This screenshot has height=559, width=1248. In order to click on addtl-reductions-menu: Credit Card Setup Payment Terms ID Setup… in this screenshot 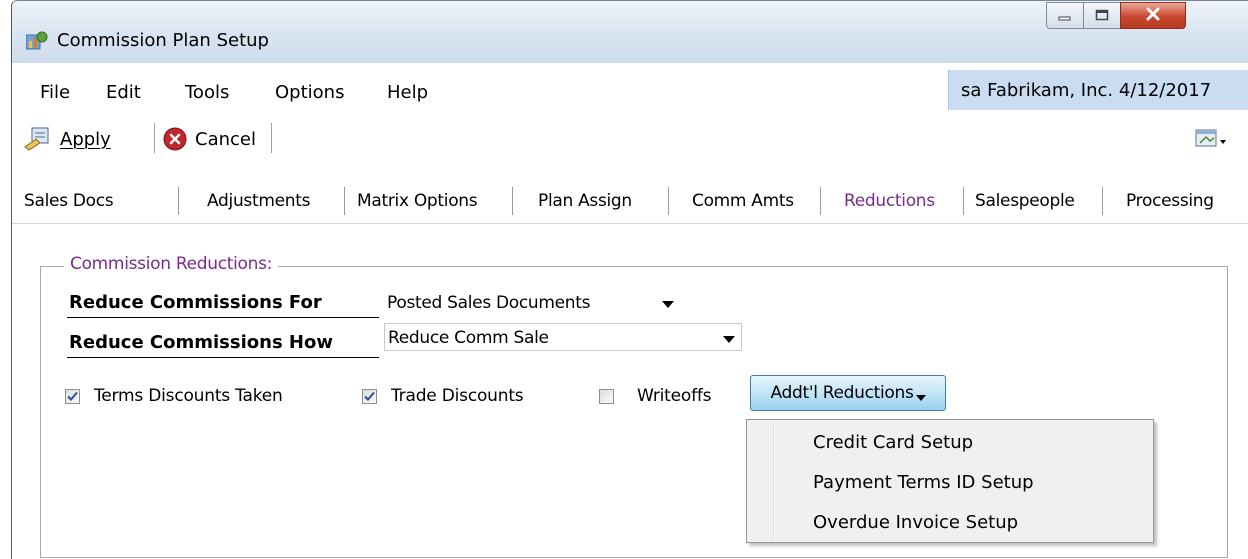, I will do `click(950, 481)`.